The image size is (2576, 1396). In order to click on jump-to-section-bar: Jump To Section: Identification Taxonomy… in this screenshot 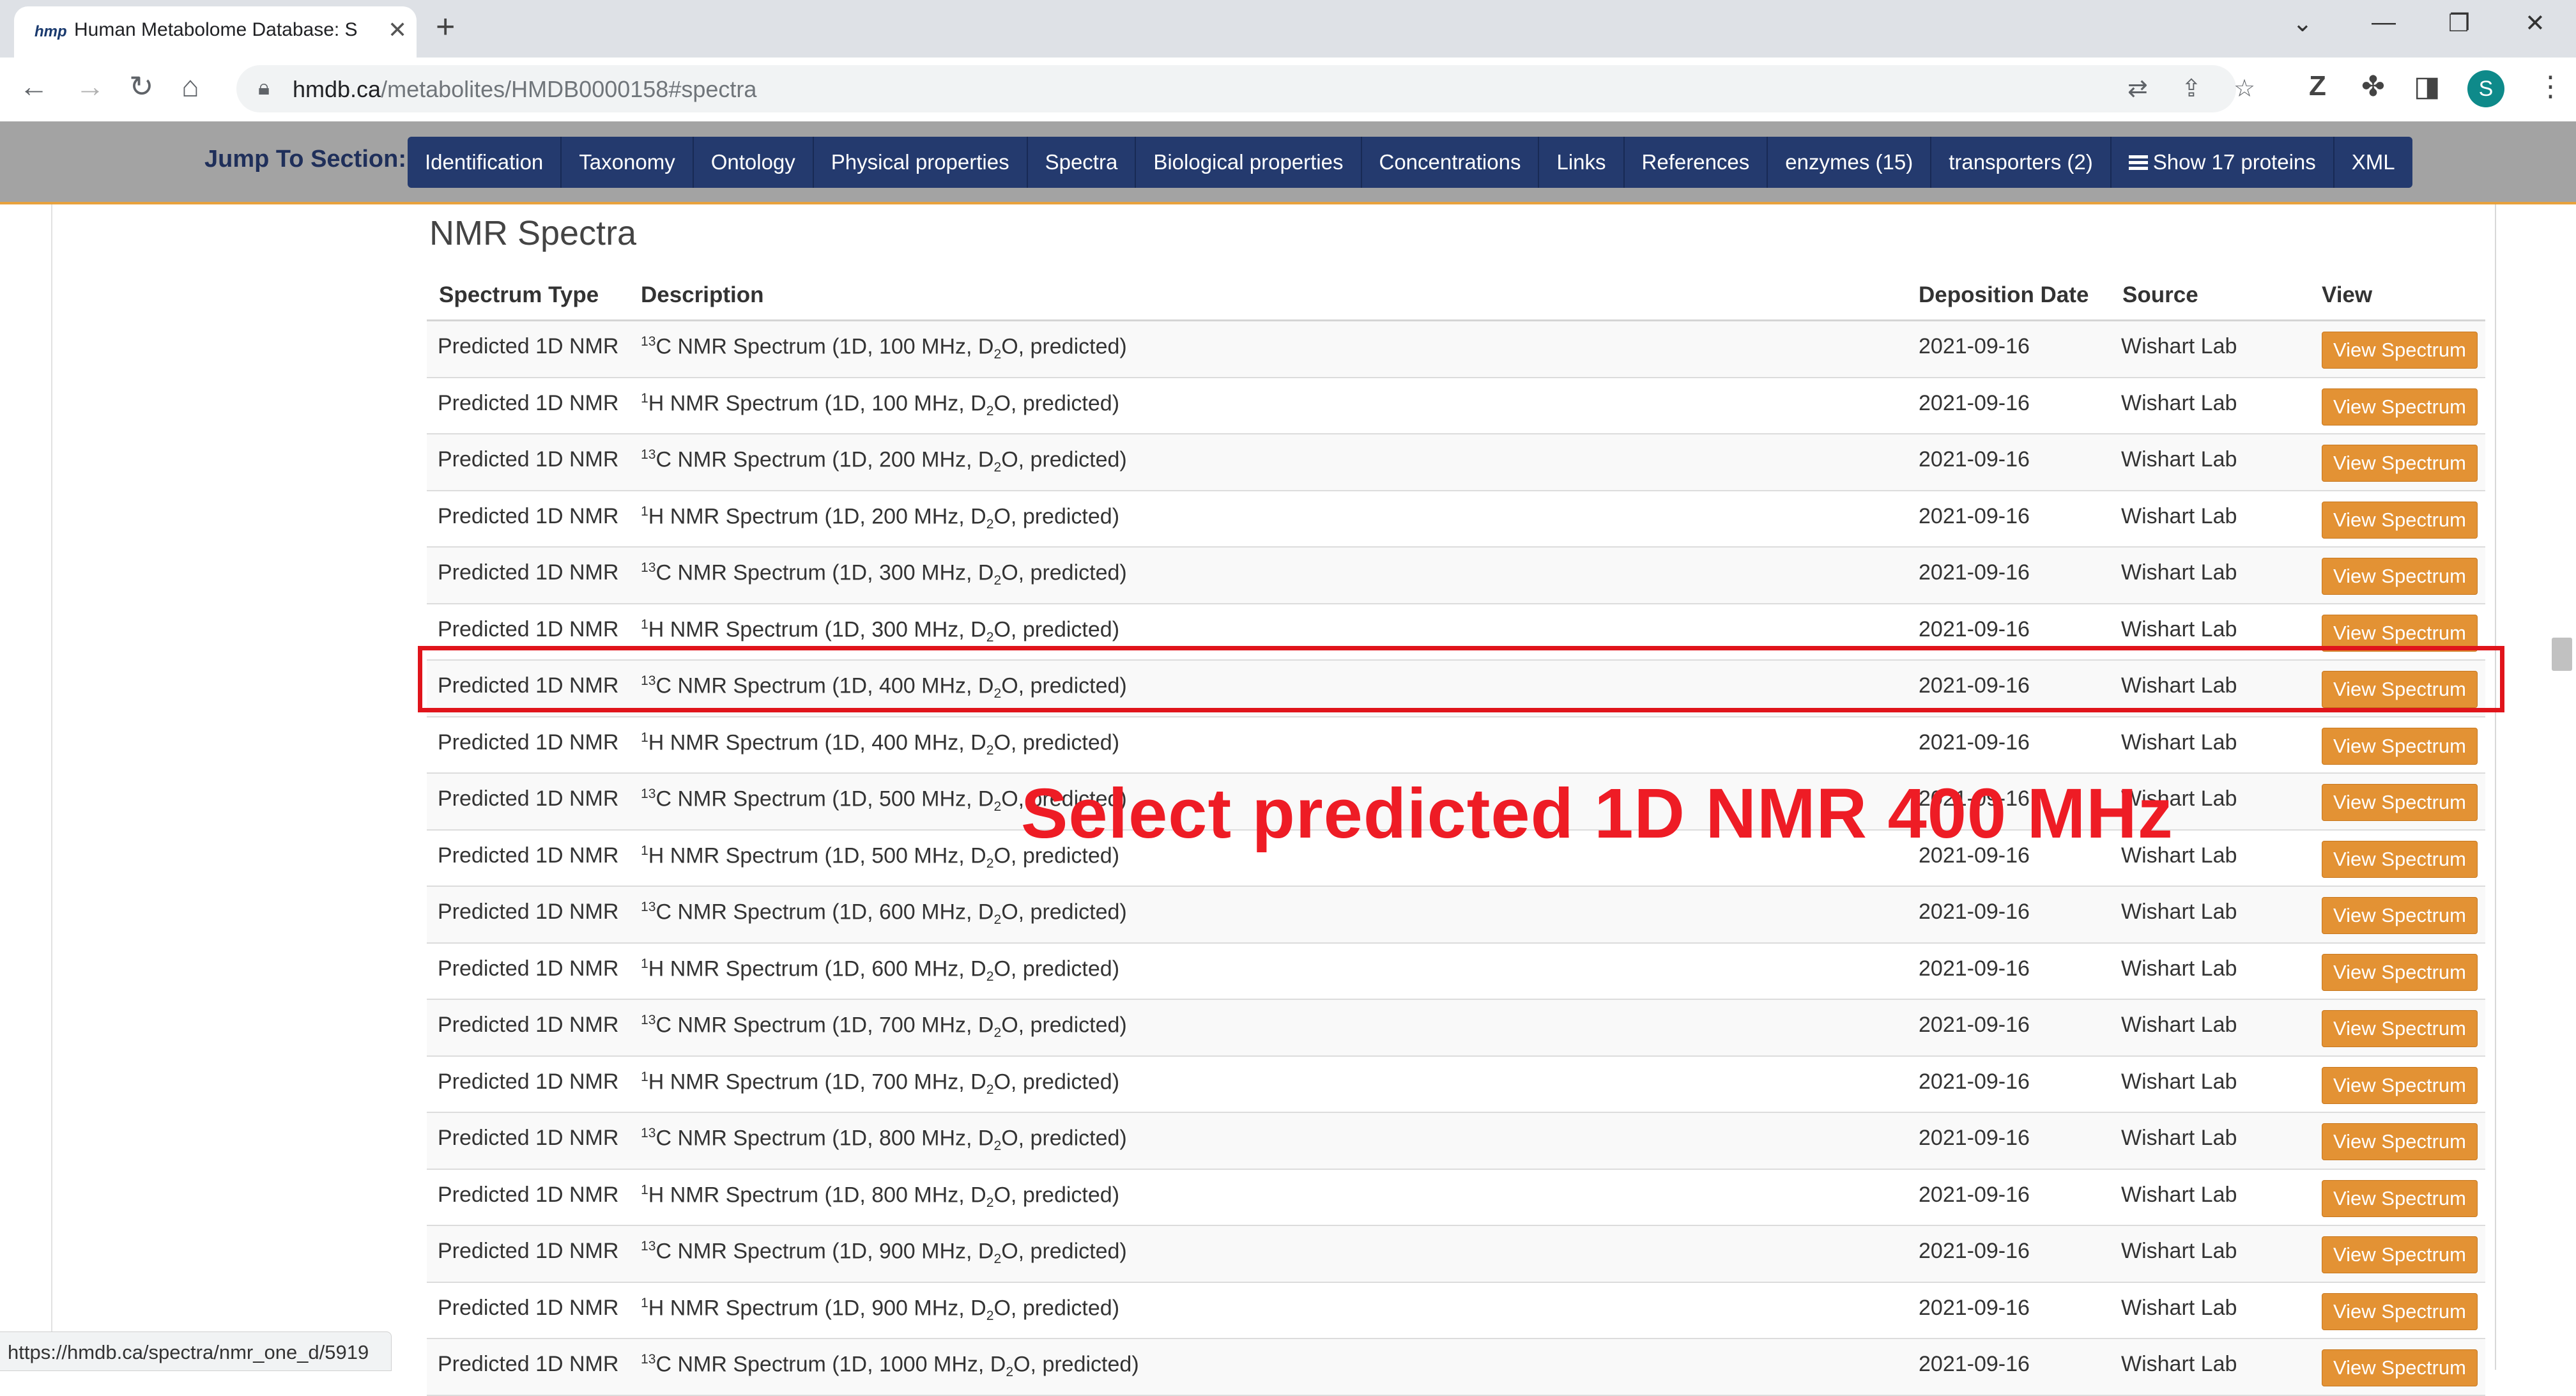, I will do `click(1288, 162)`.